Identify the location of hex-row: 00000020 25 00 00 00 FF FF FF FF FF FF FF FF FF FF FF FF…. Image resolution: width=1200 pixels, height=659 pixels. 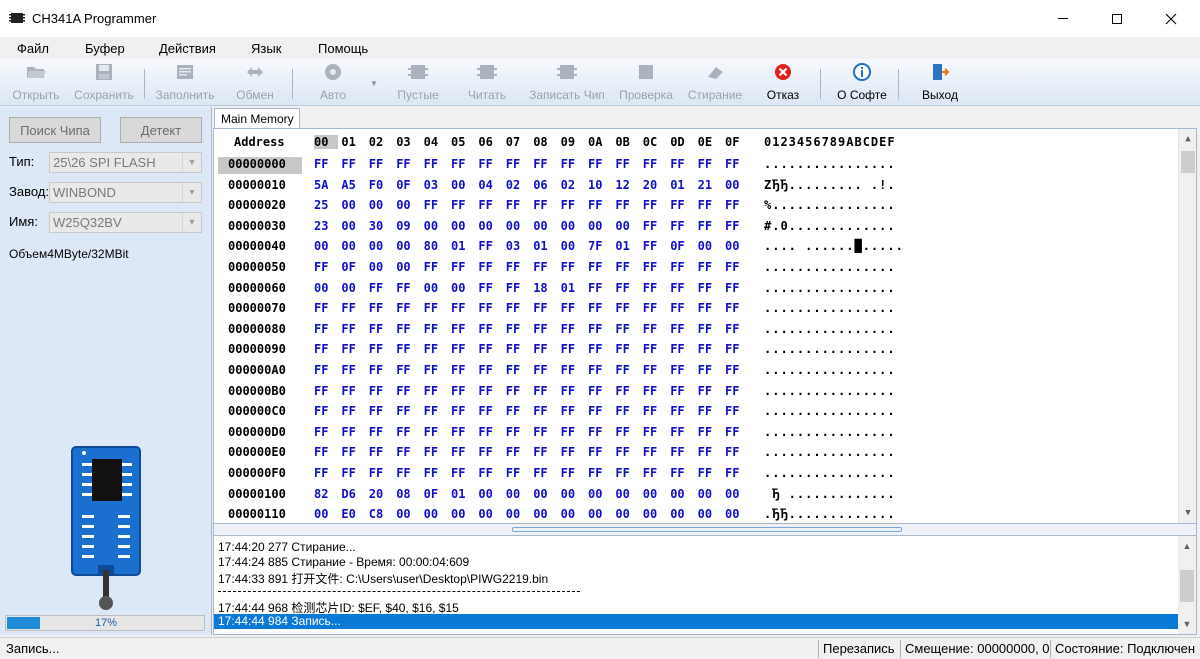
(694, 206).